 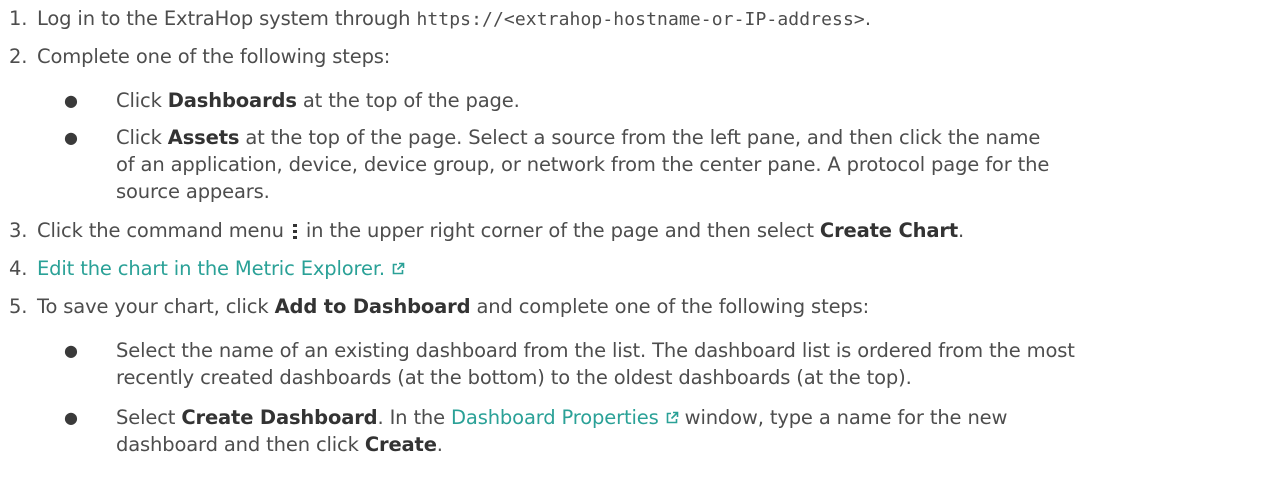 What do you see at coordinates (18, 268) in the screenshot?
I see `step-number: 4.` at bounding box center [18, 268].